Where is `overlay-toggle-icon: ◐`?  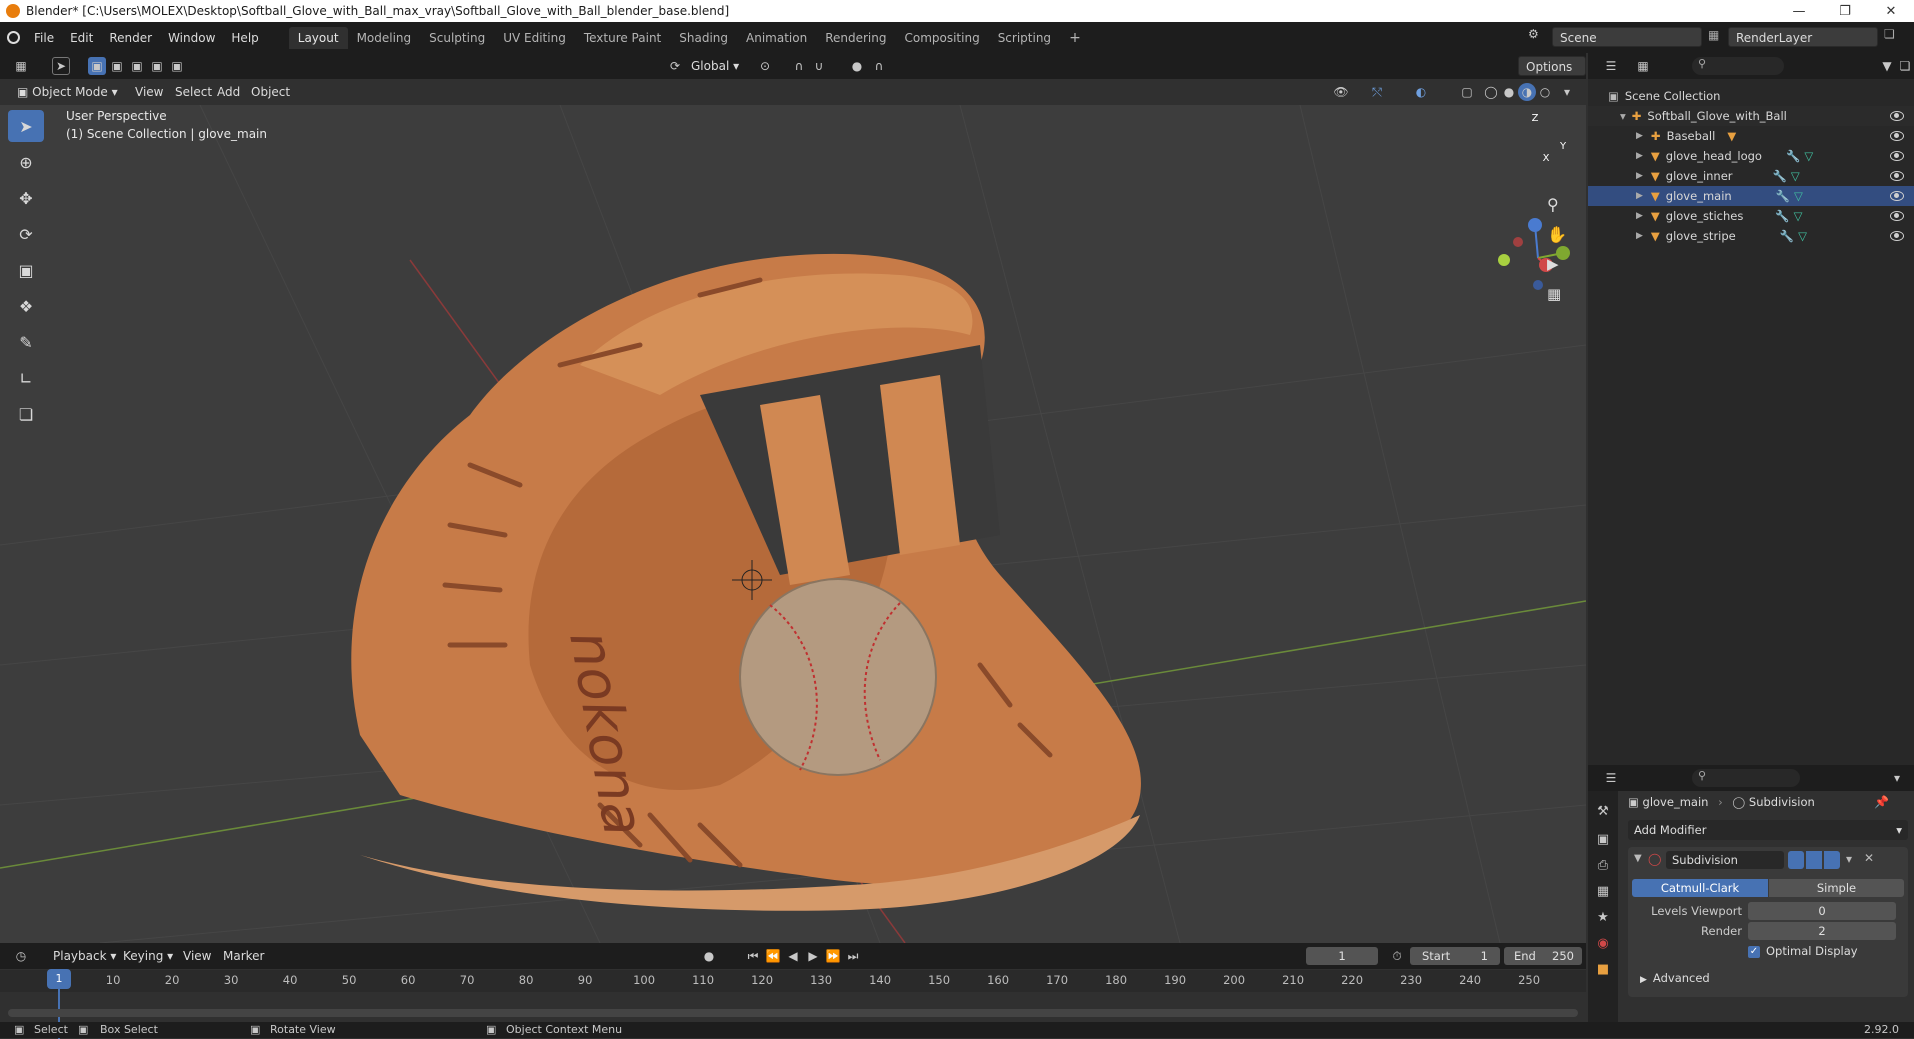 overlay-toggle-icon: ◐ is located at coordinates (1421, 92).